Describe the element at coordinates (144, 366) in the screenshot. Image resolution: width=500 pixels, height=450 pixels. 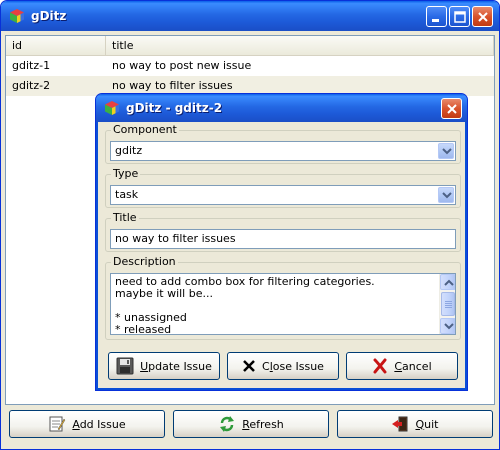
I see `update-mnemonic: U` at that location.